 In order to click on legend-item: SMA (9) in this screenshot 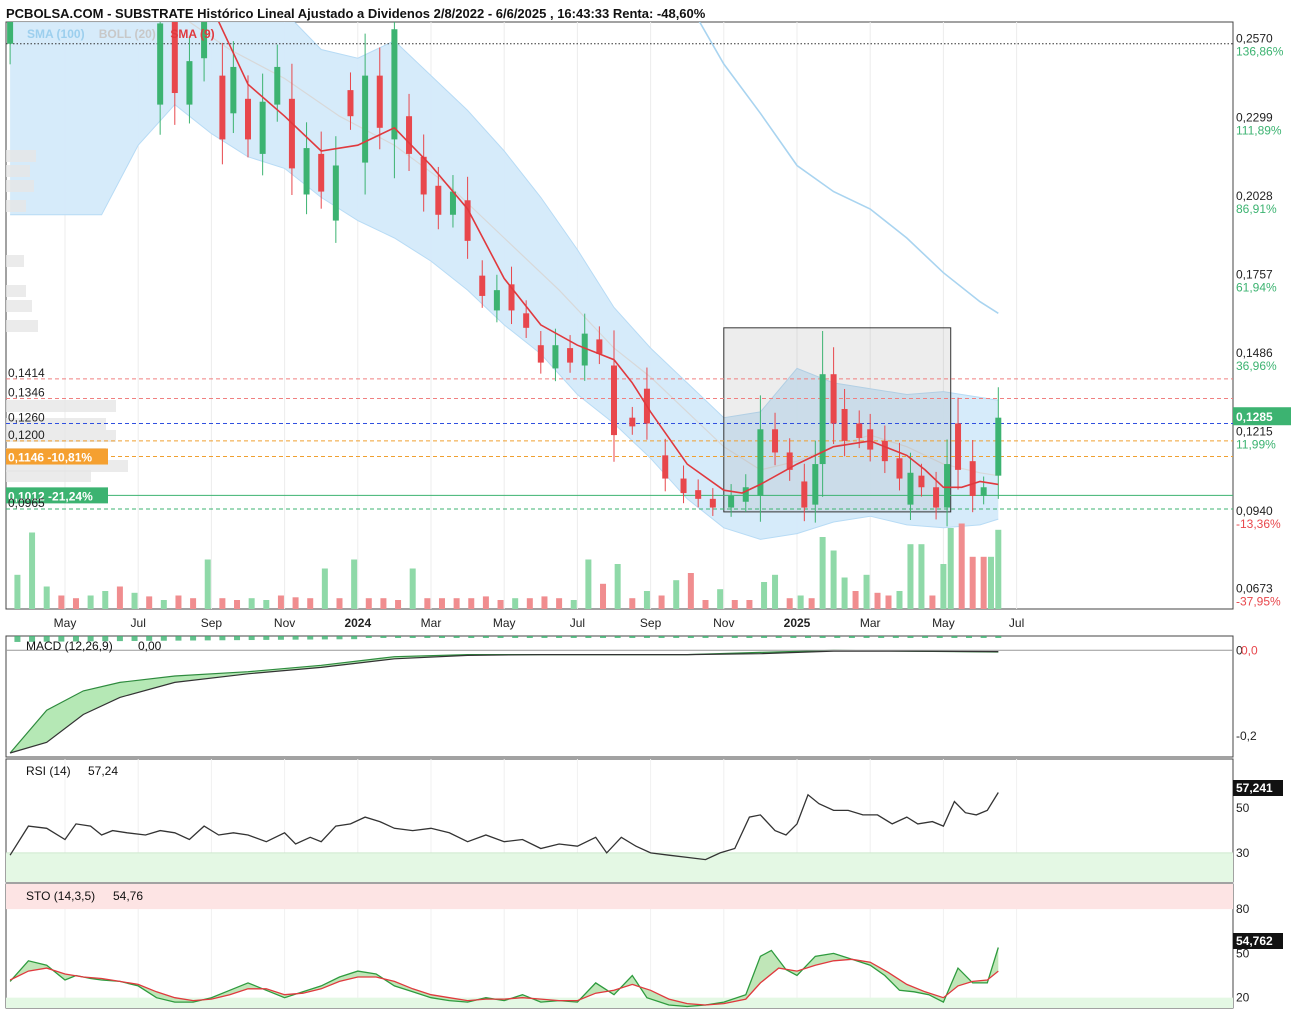, I will do `click(192, 34)`.